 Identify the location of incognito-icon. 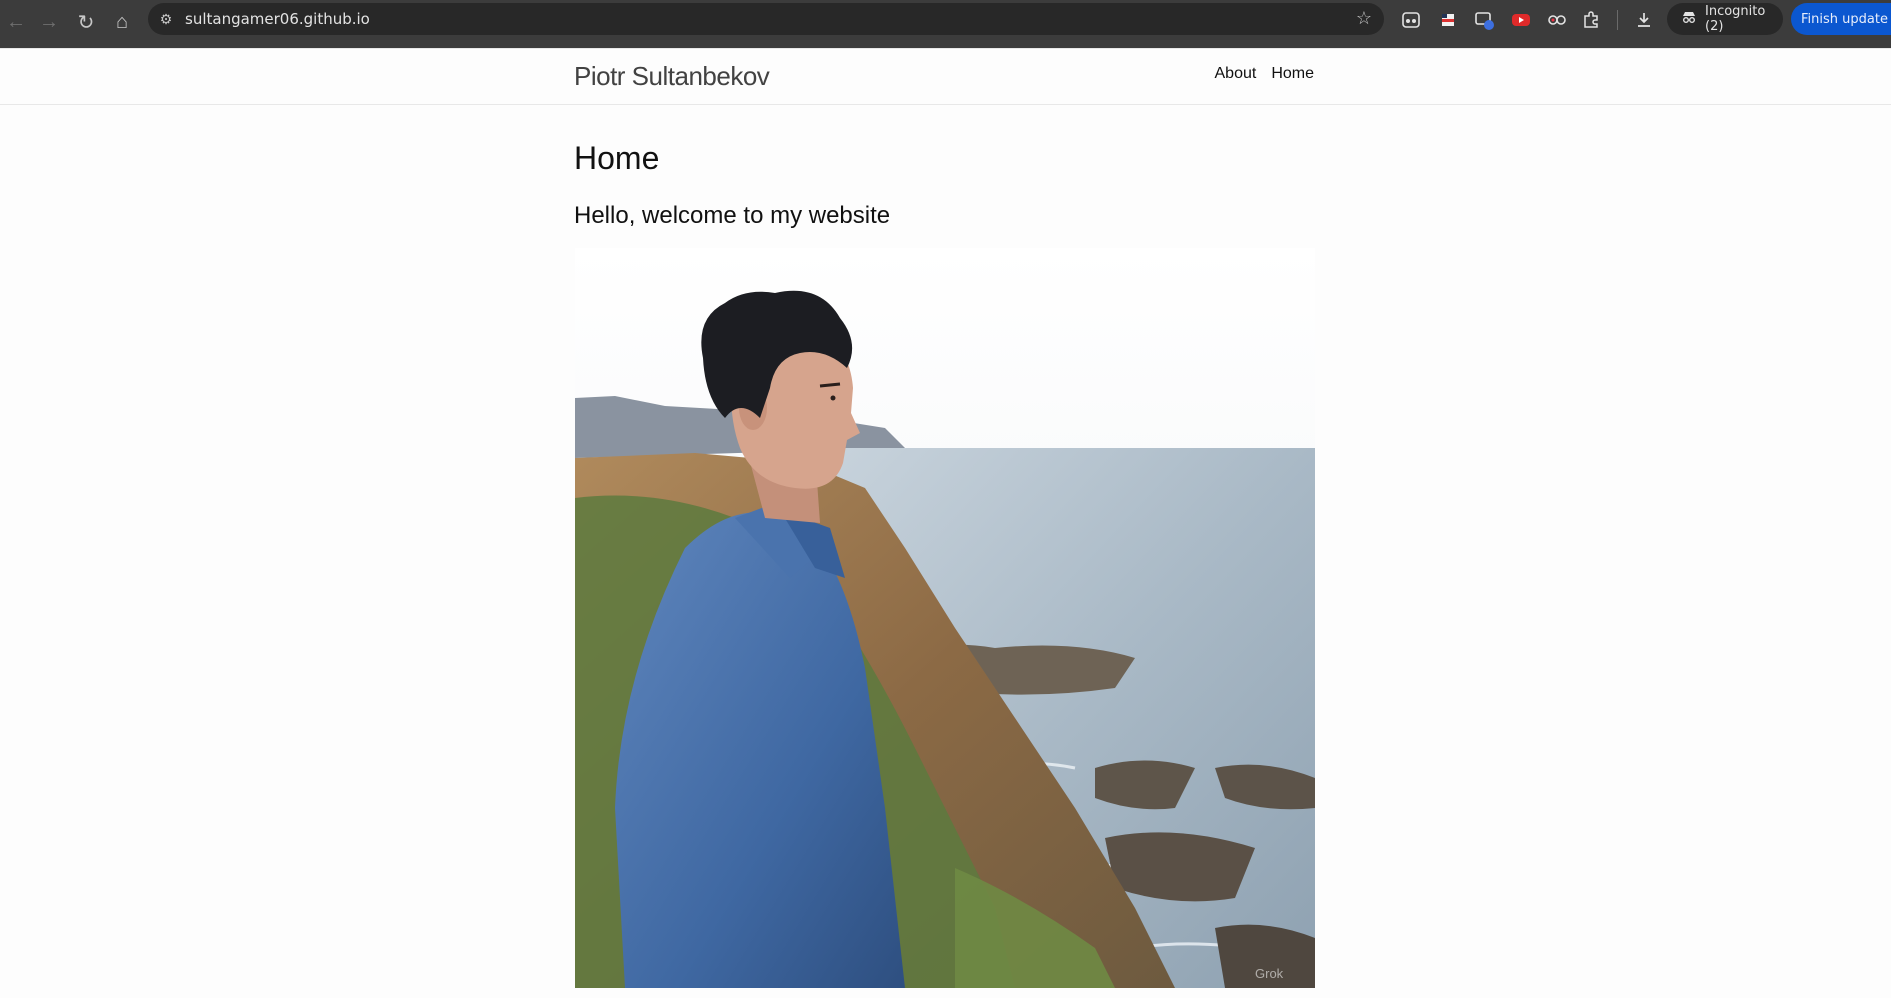
(1689, 19).